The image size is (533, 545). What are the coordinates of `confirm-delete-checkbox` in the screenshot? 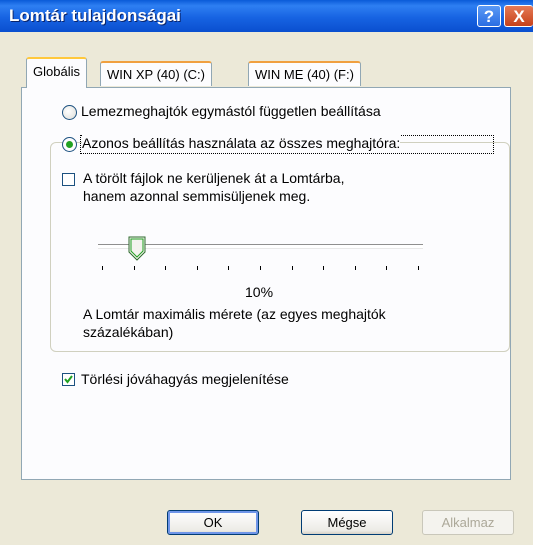 It's located at (68, 379).